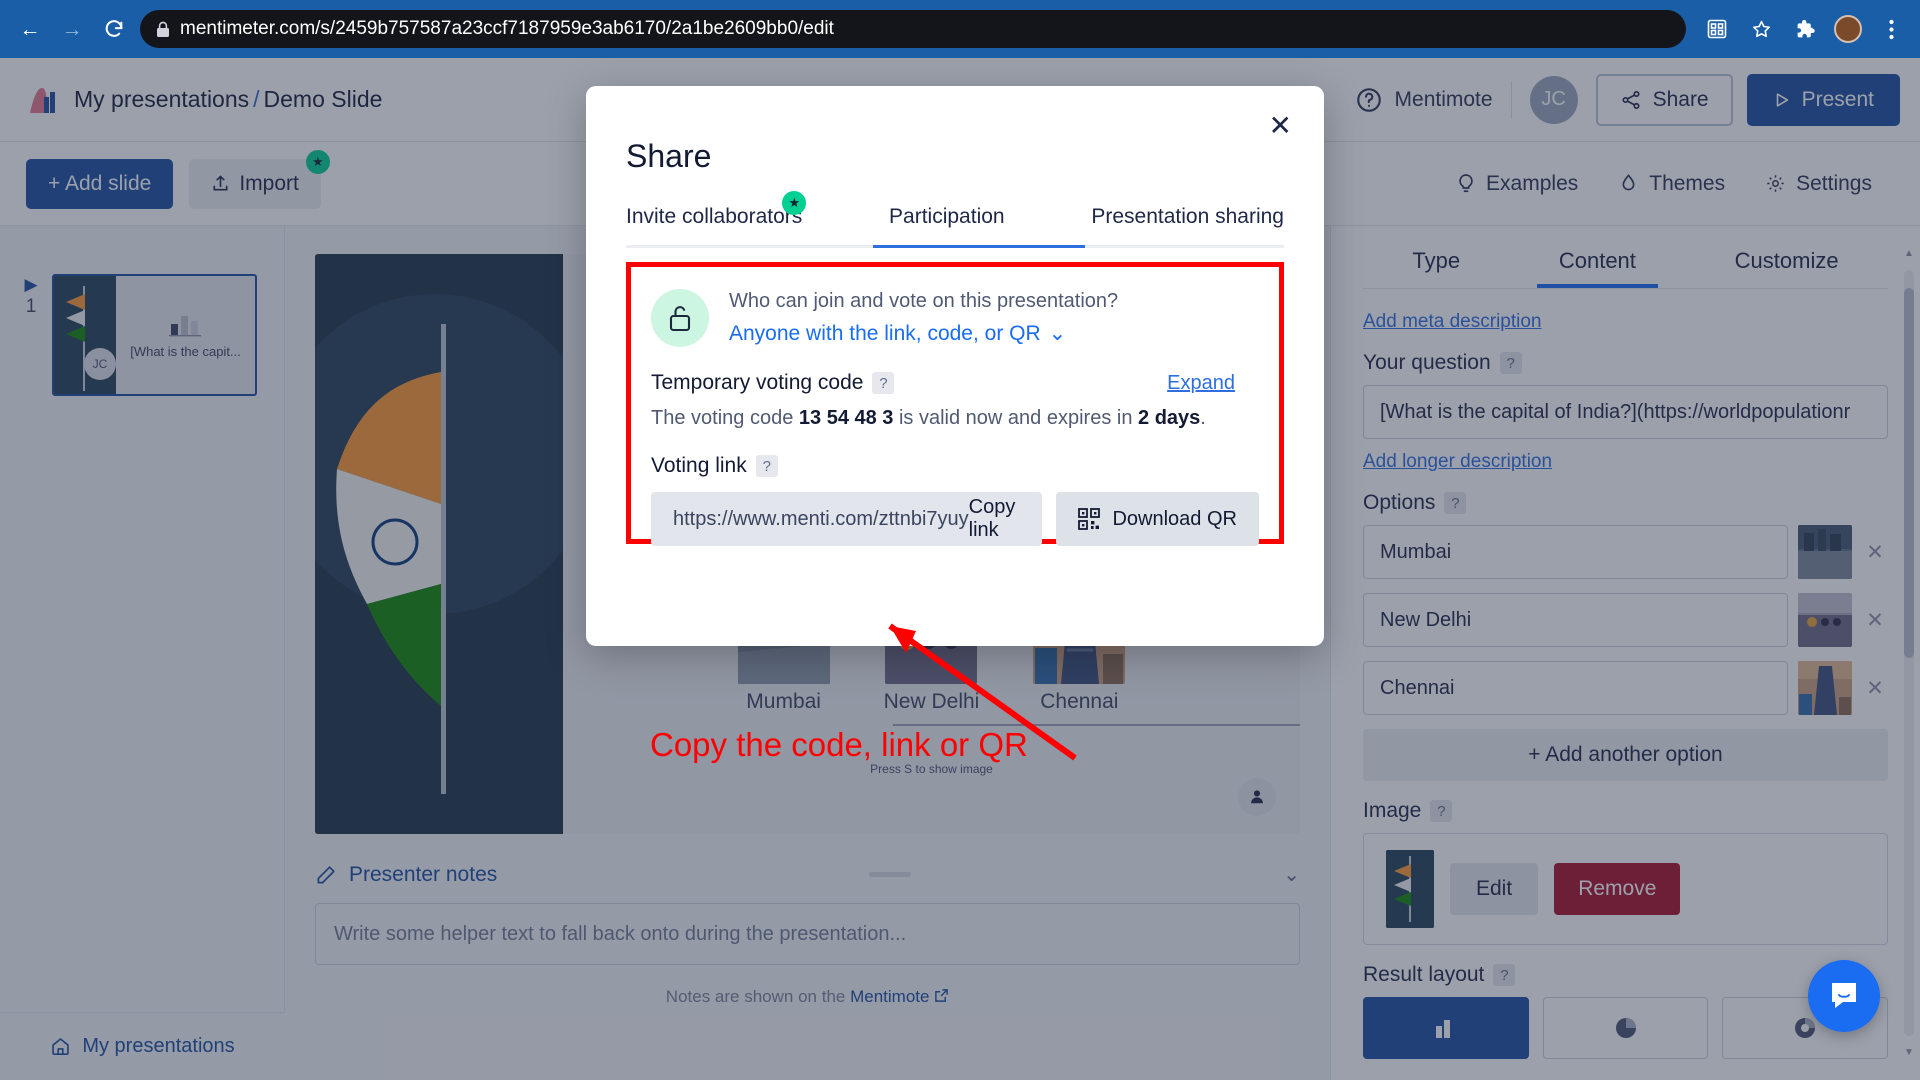  What do you see at coordinates (722, 418) in the screenshot?
I see `code-sentence-prefix: The voting code` at bounding box center [722, 418].